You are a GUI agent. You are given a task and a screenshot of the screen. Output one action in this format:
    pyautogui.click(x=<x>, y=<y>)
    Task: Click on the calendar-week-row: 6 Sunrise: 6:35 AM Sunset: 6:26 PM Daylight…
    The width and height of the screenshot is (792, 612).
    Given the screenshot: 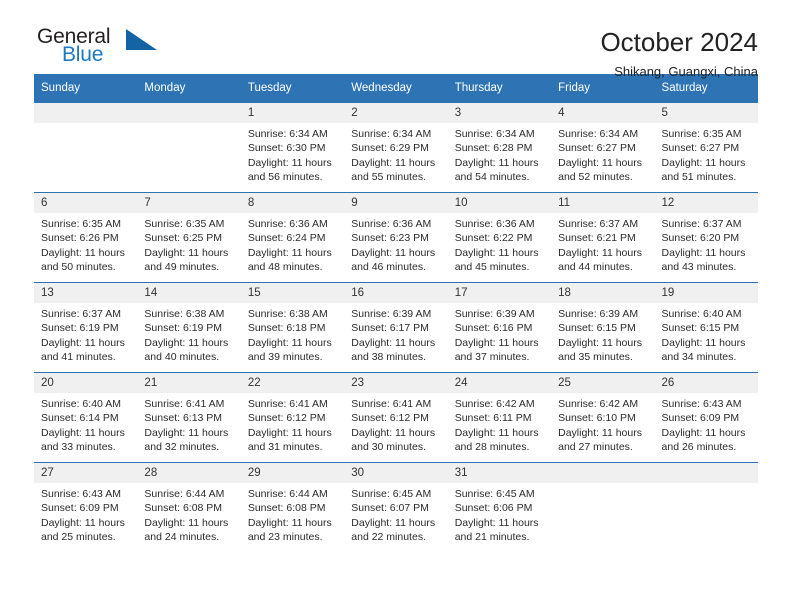 What is the action you would take?
    pyautogui.click(x=396, y=237)
    